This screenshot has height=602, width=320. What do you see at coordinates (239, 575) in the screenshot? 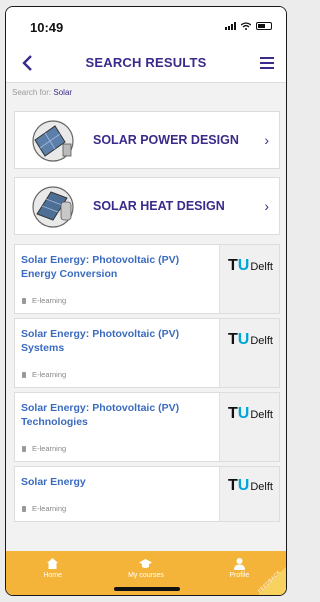
I see `tab-label: Profile` at bounding box center [239, 575].